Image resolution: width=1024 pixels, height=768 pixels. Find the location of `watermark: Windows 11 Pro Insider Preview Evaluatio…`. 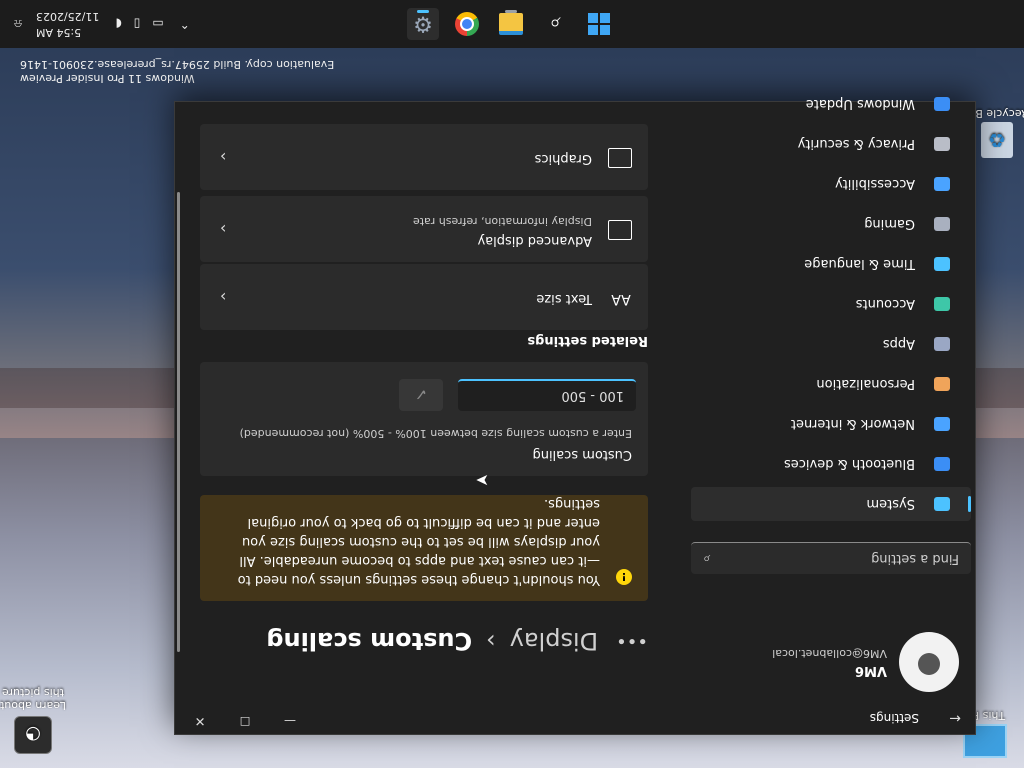

watermark: Windows 11 Pro Insider Preview Evaluatio… is located at coordinates (177, 71).